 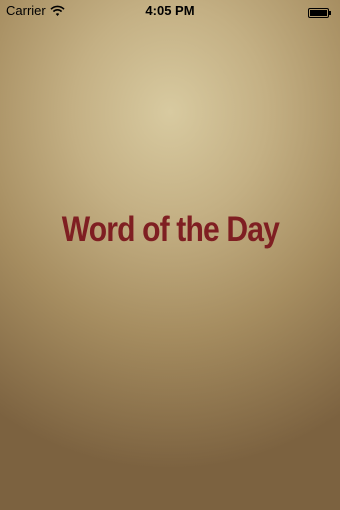 I want to click on splash-title-container: Word of the Day, so click(x=170, y=230).